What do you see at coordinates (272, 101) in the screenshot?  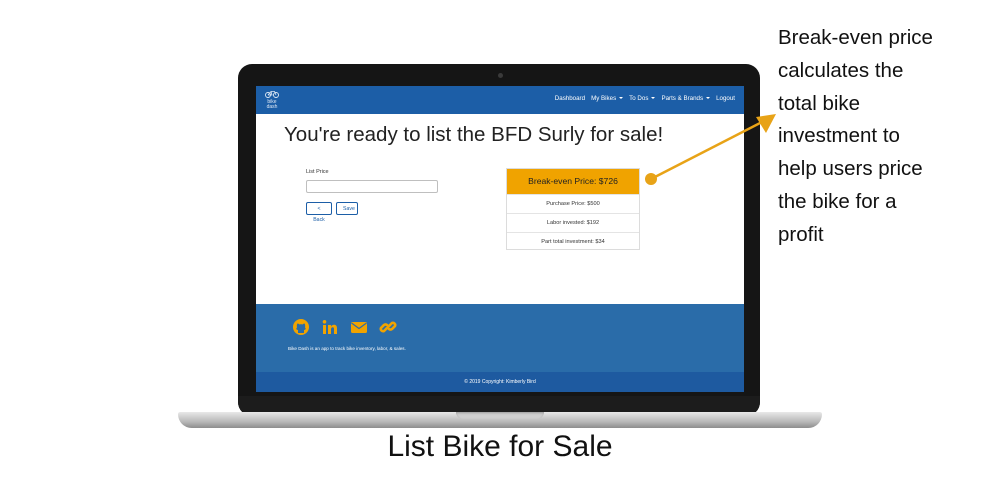 I see `brand-logo: bike dash` at bounding box center [272, 101].